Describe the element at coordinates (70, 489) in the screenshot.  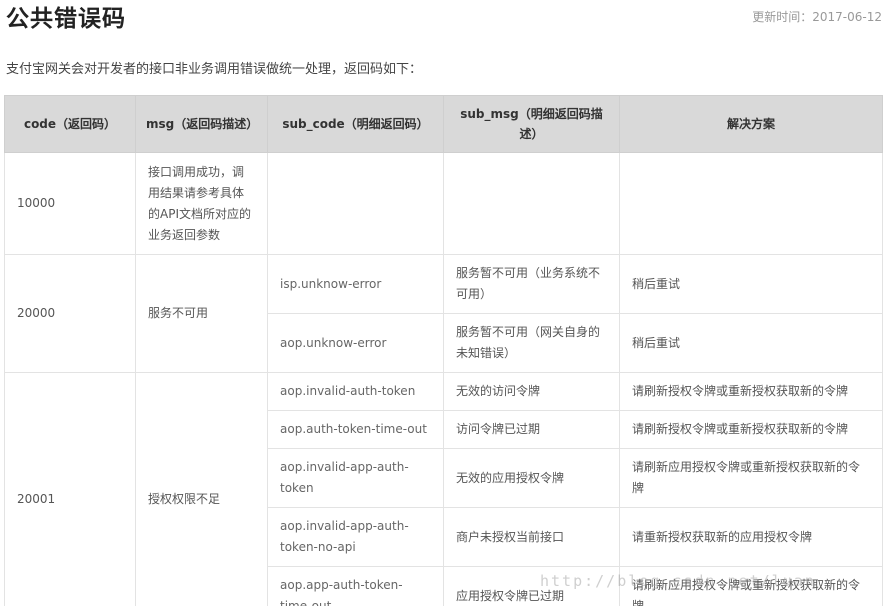
I see `code-cell: 20001` at that location.